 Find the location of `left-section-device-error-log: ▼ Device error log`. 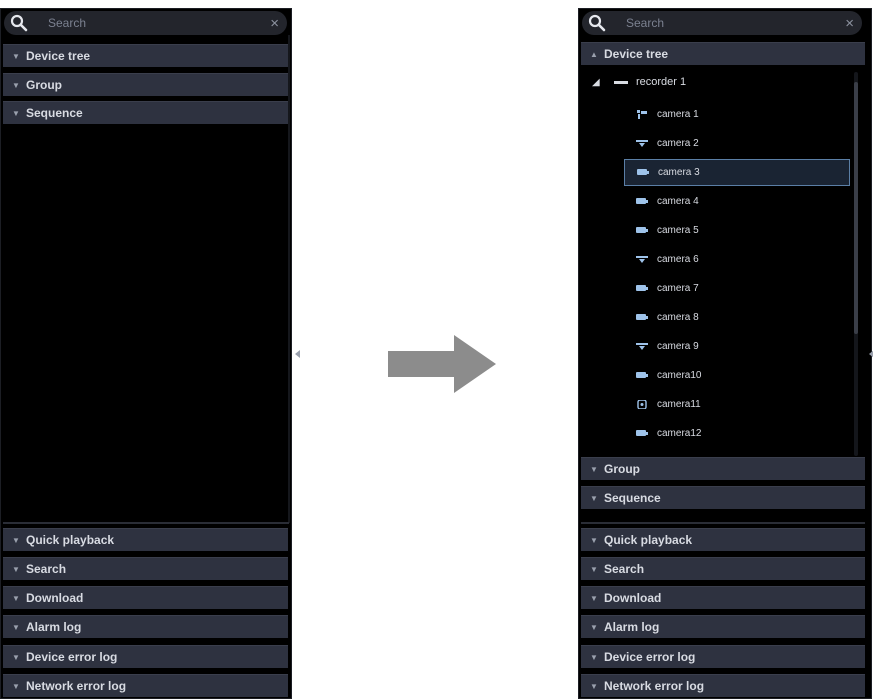

left-section-device-error-log: ▼ Device error log is located at coordinates (145, 656).